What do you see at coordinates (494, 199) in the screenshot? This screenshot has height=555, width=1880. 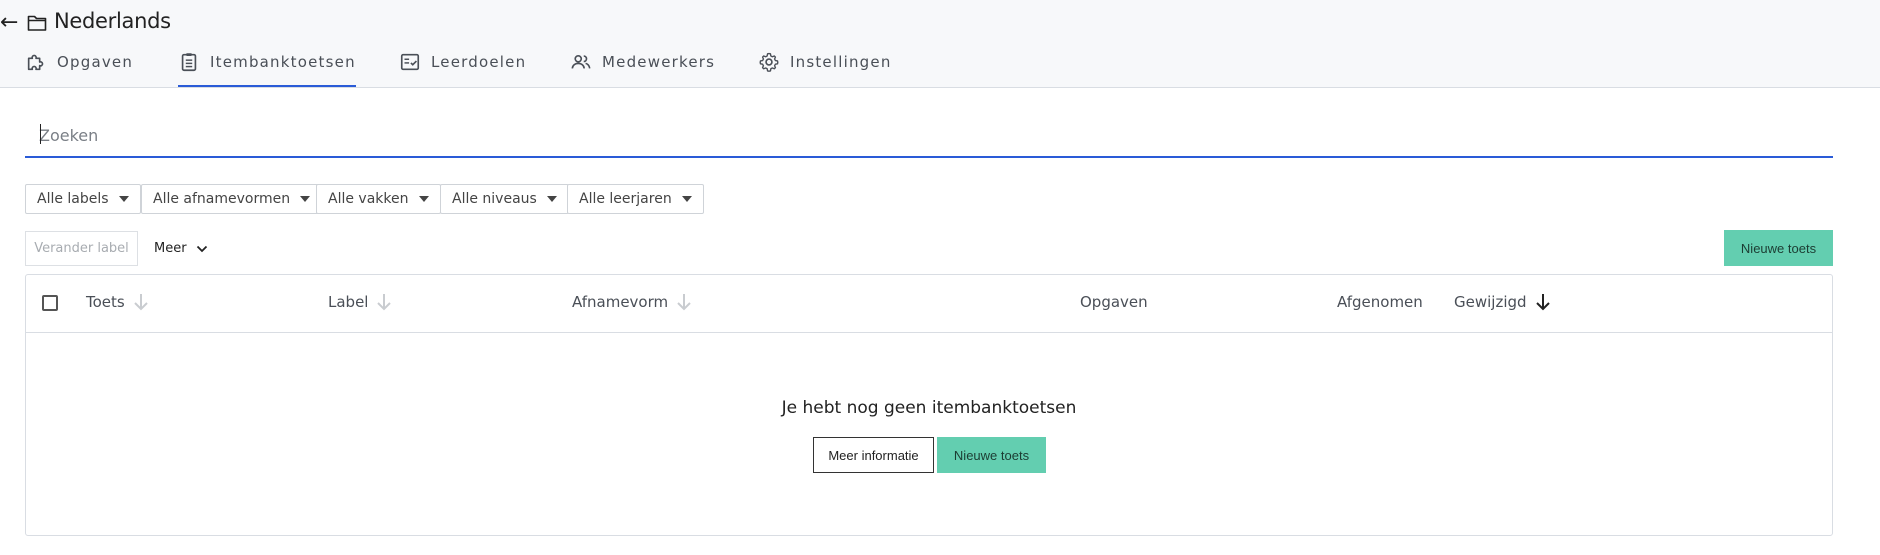 I see `filter-label: Alle niveaus` at bounding box center [494, 199].